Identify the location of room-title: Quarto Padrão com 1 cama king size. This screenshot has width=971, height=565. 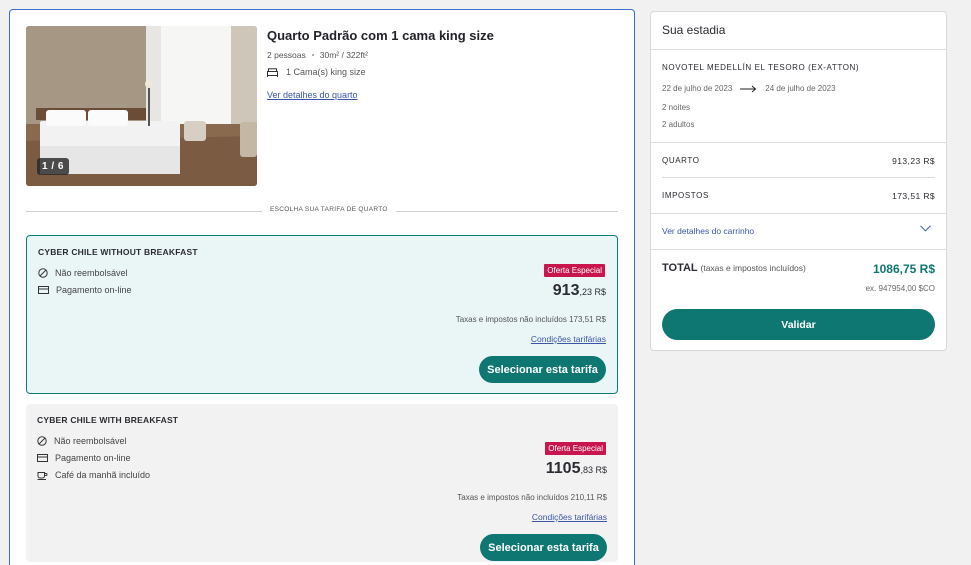
(380, 35).